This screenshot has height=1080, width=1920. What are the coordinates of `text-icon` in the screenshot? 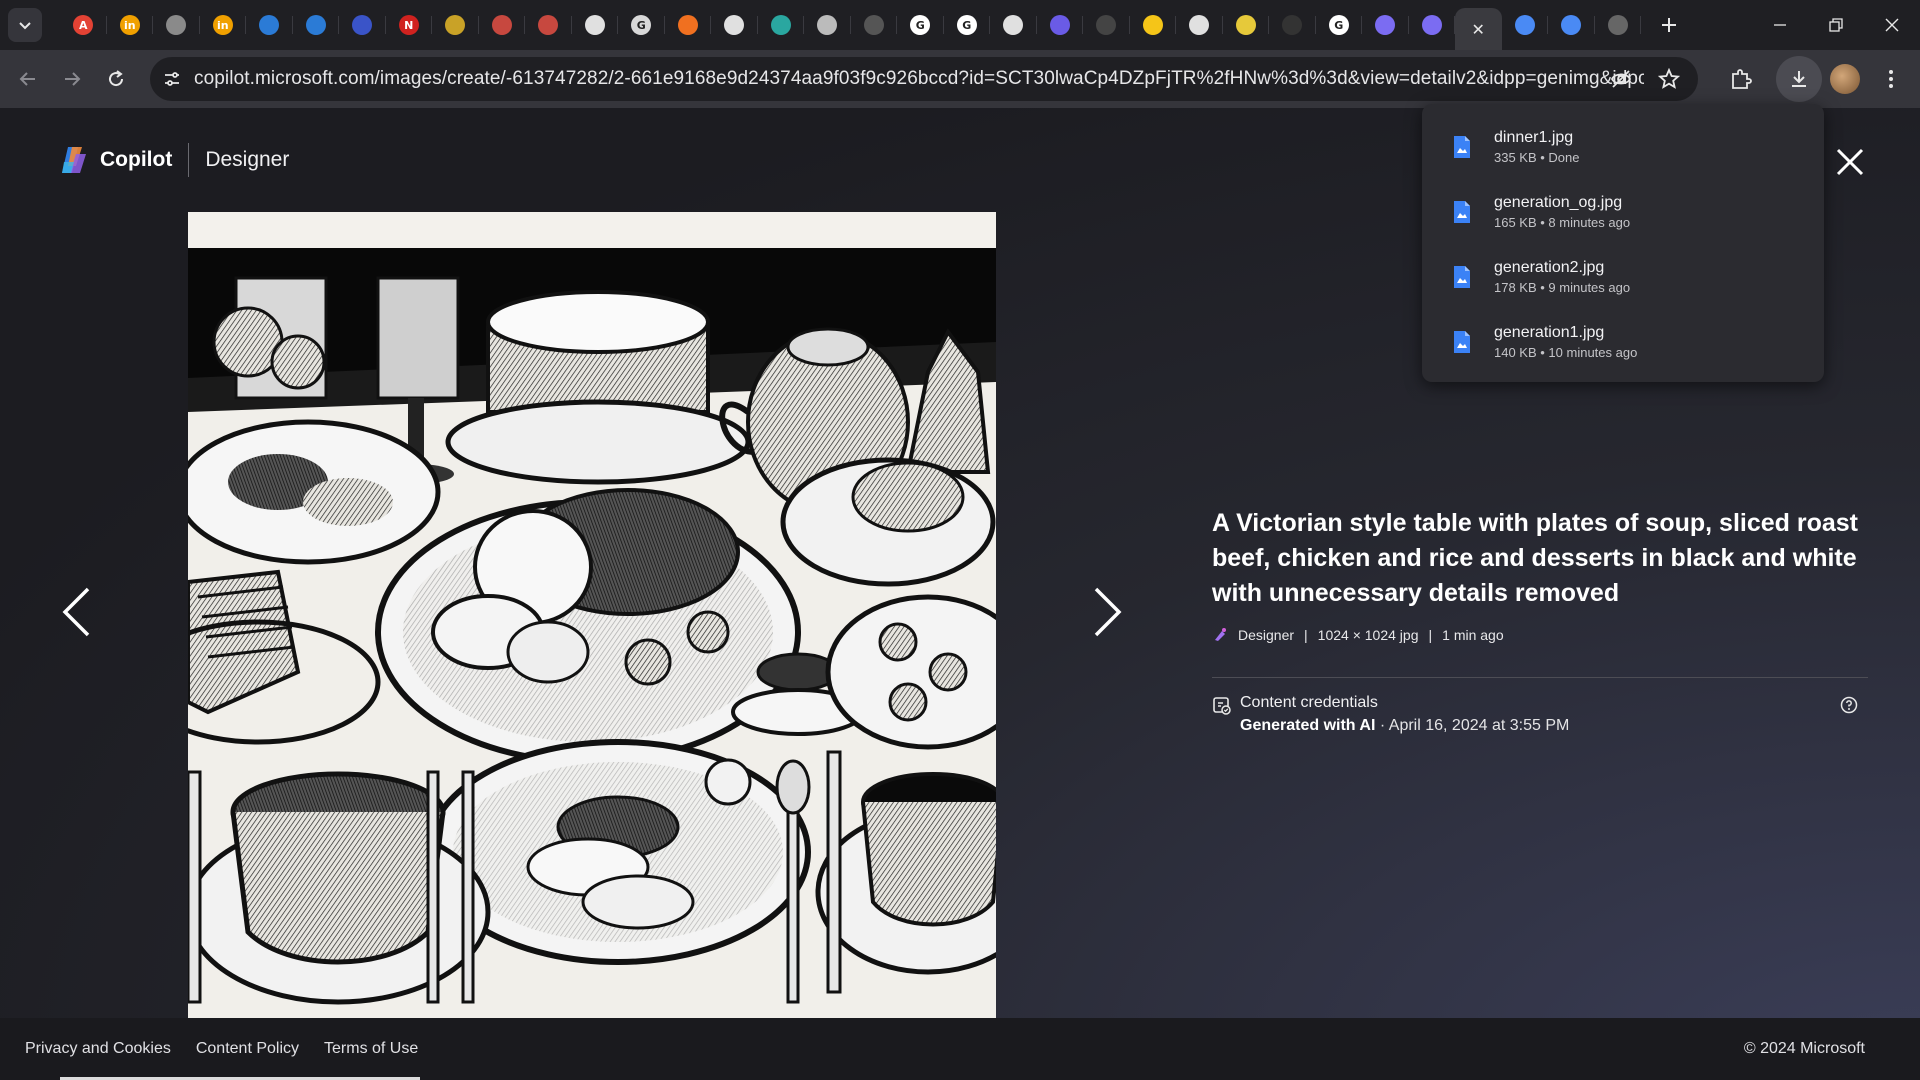 It's located at (1106, 25).